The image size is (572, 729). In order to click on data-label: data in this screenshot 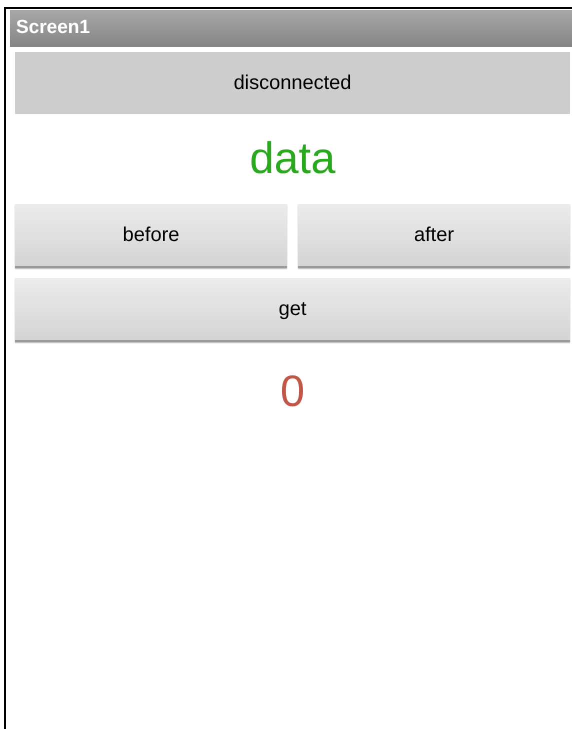, I will do `click(293, 159)`.